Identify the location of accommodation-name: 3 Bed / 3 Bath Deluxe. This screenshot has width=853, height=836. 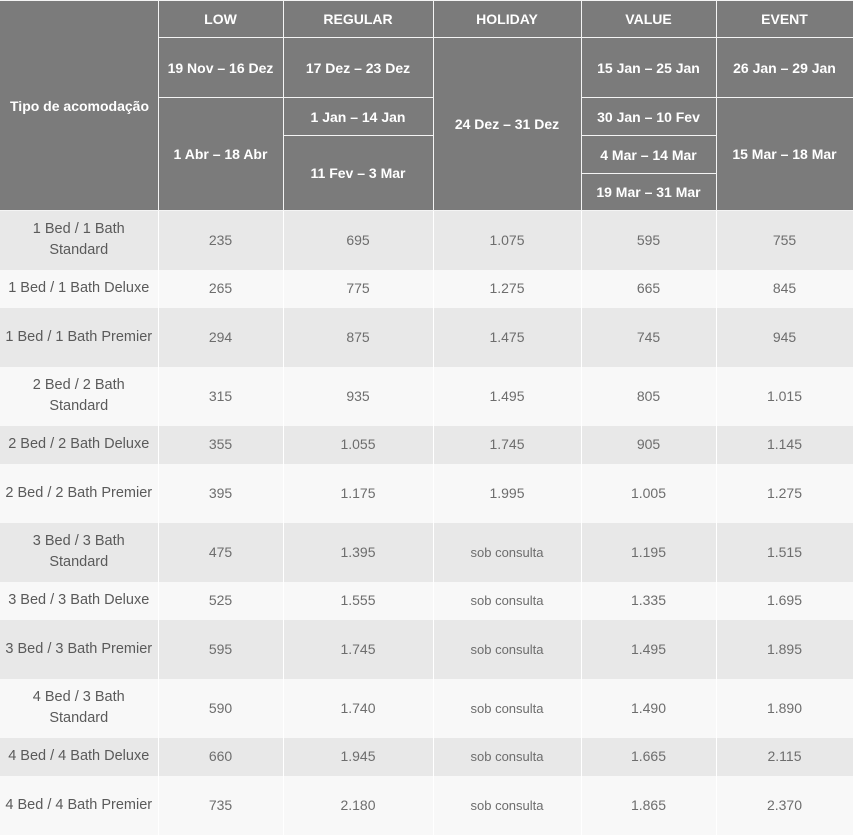
(79, 600).